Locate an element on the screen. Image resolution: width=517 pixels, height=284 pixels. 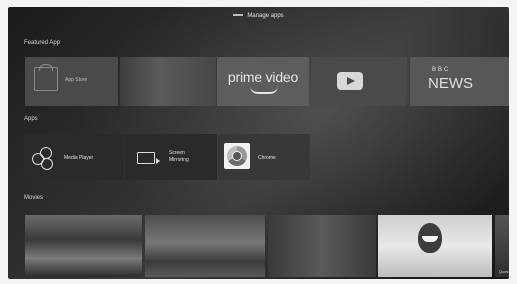
favorite-prime-video: prime video is located at coordinates (263, 81).